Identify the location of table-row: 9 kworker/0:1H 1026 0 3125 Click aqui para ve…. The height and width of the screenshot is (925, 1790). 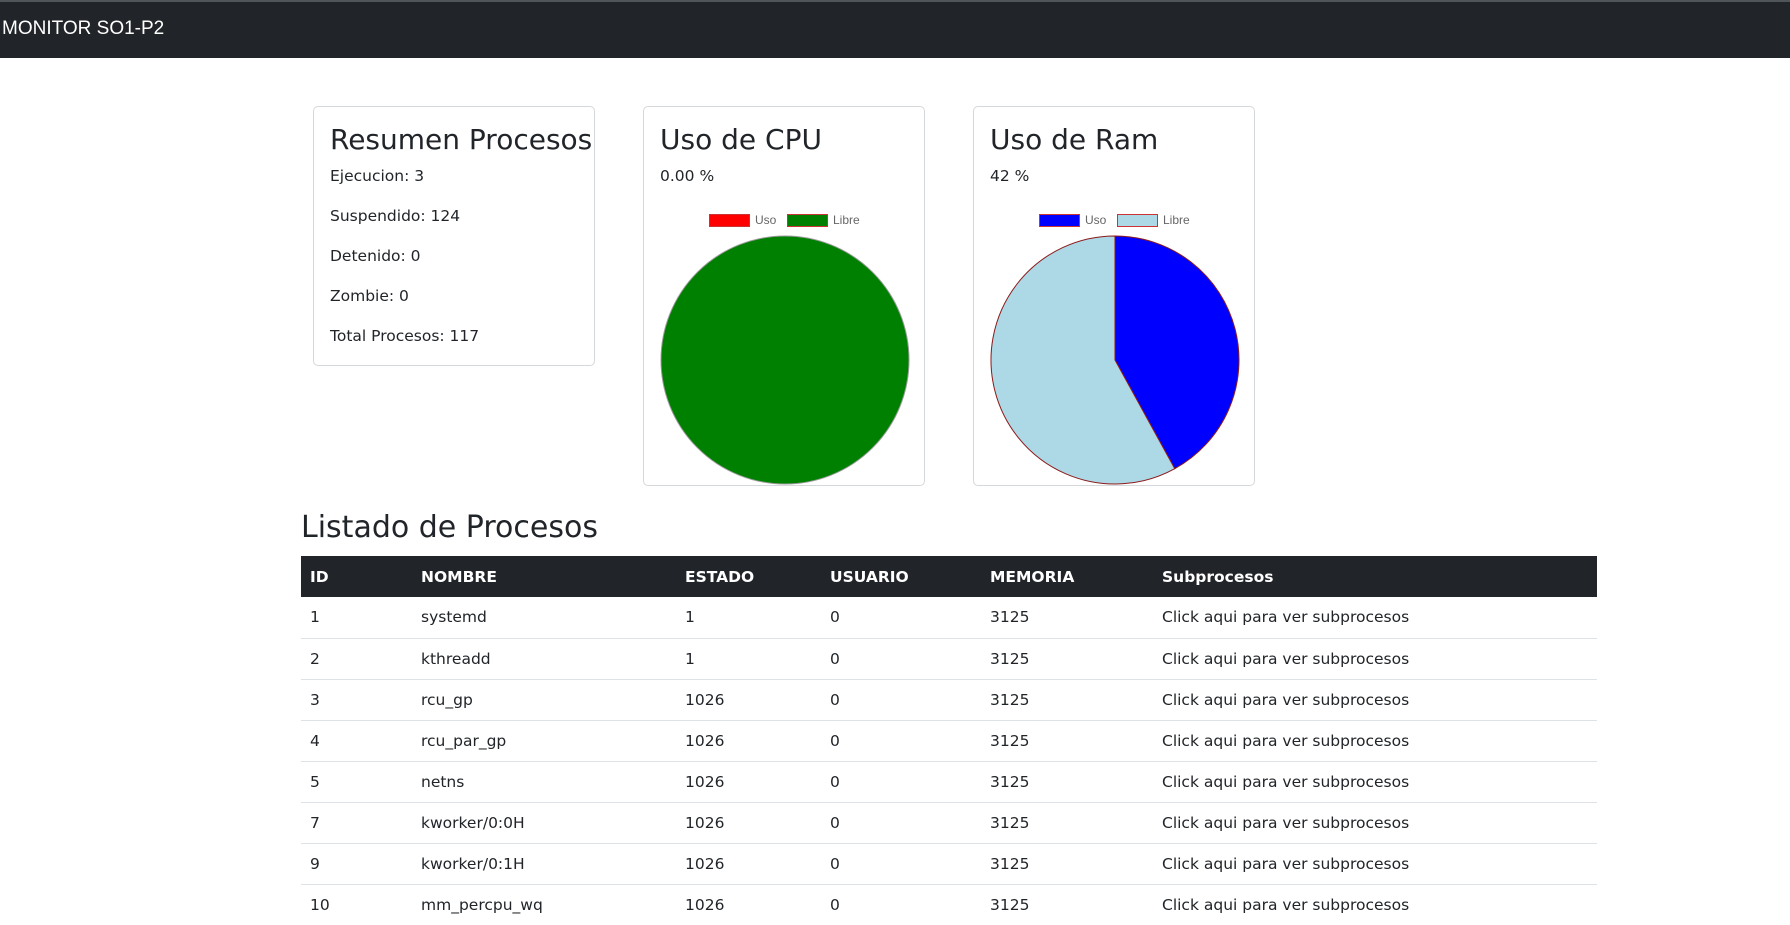
(949, 864).